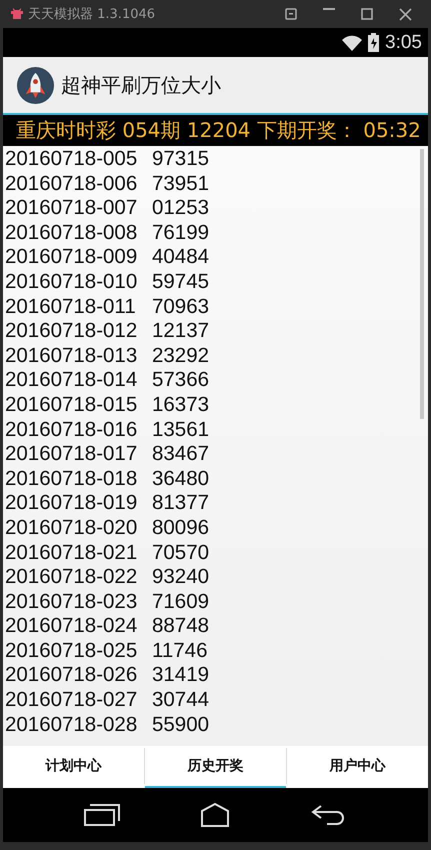 The width and height of the screenshot is (431, 850). What do you see at coordinates (71, 282) in the screenshot?
I see `issue-number: 20160718-010` at bounding box center [71, 282].